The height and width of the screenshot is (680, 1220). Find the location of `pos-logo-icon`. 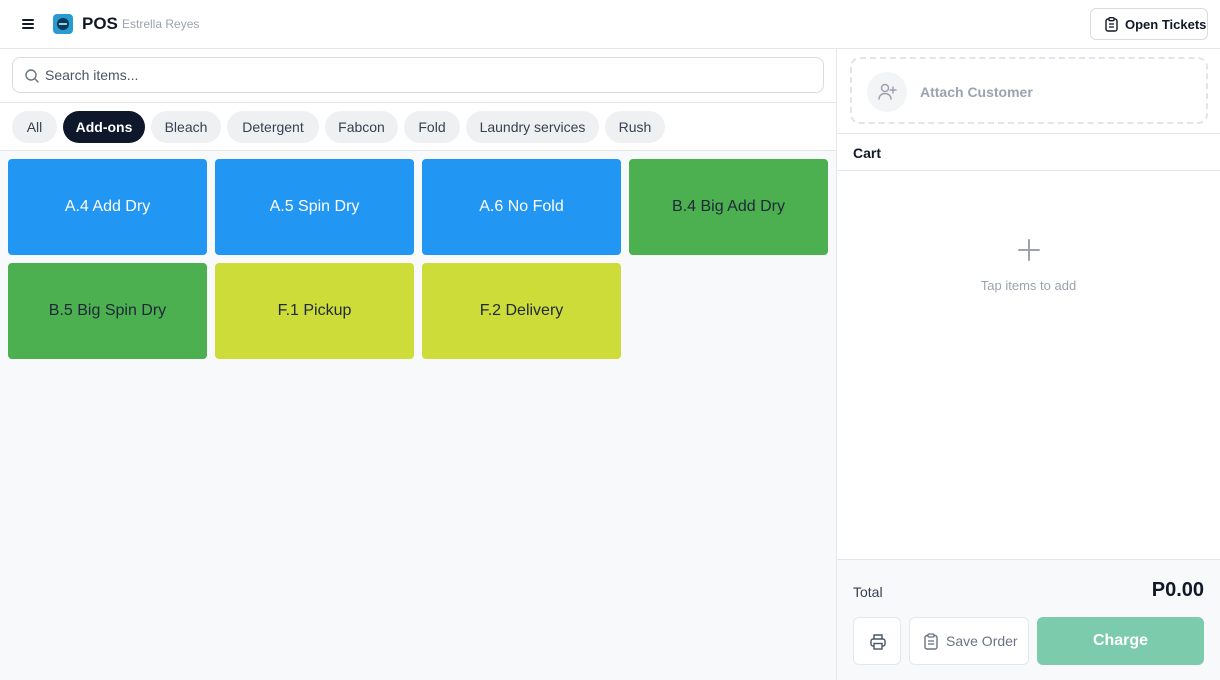

pos-logo-icon is located at coordinates (63, 24).